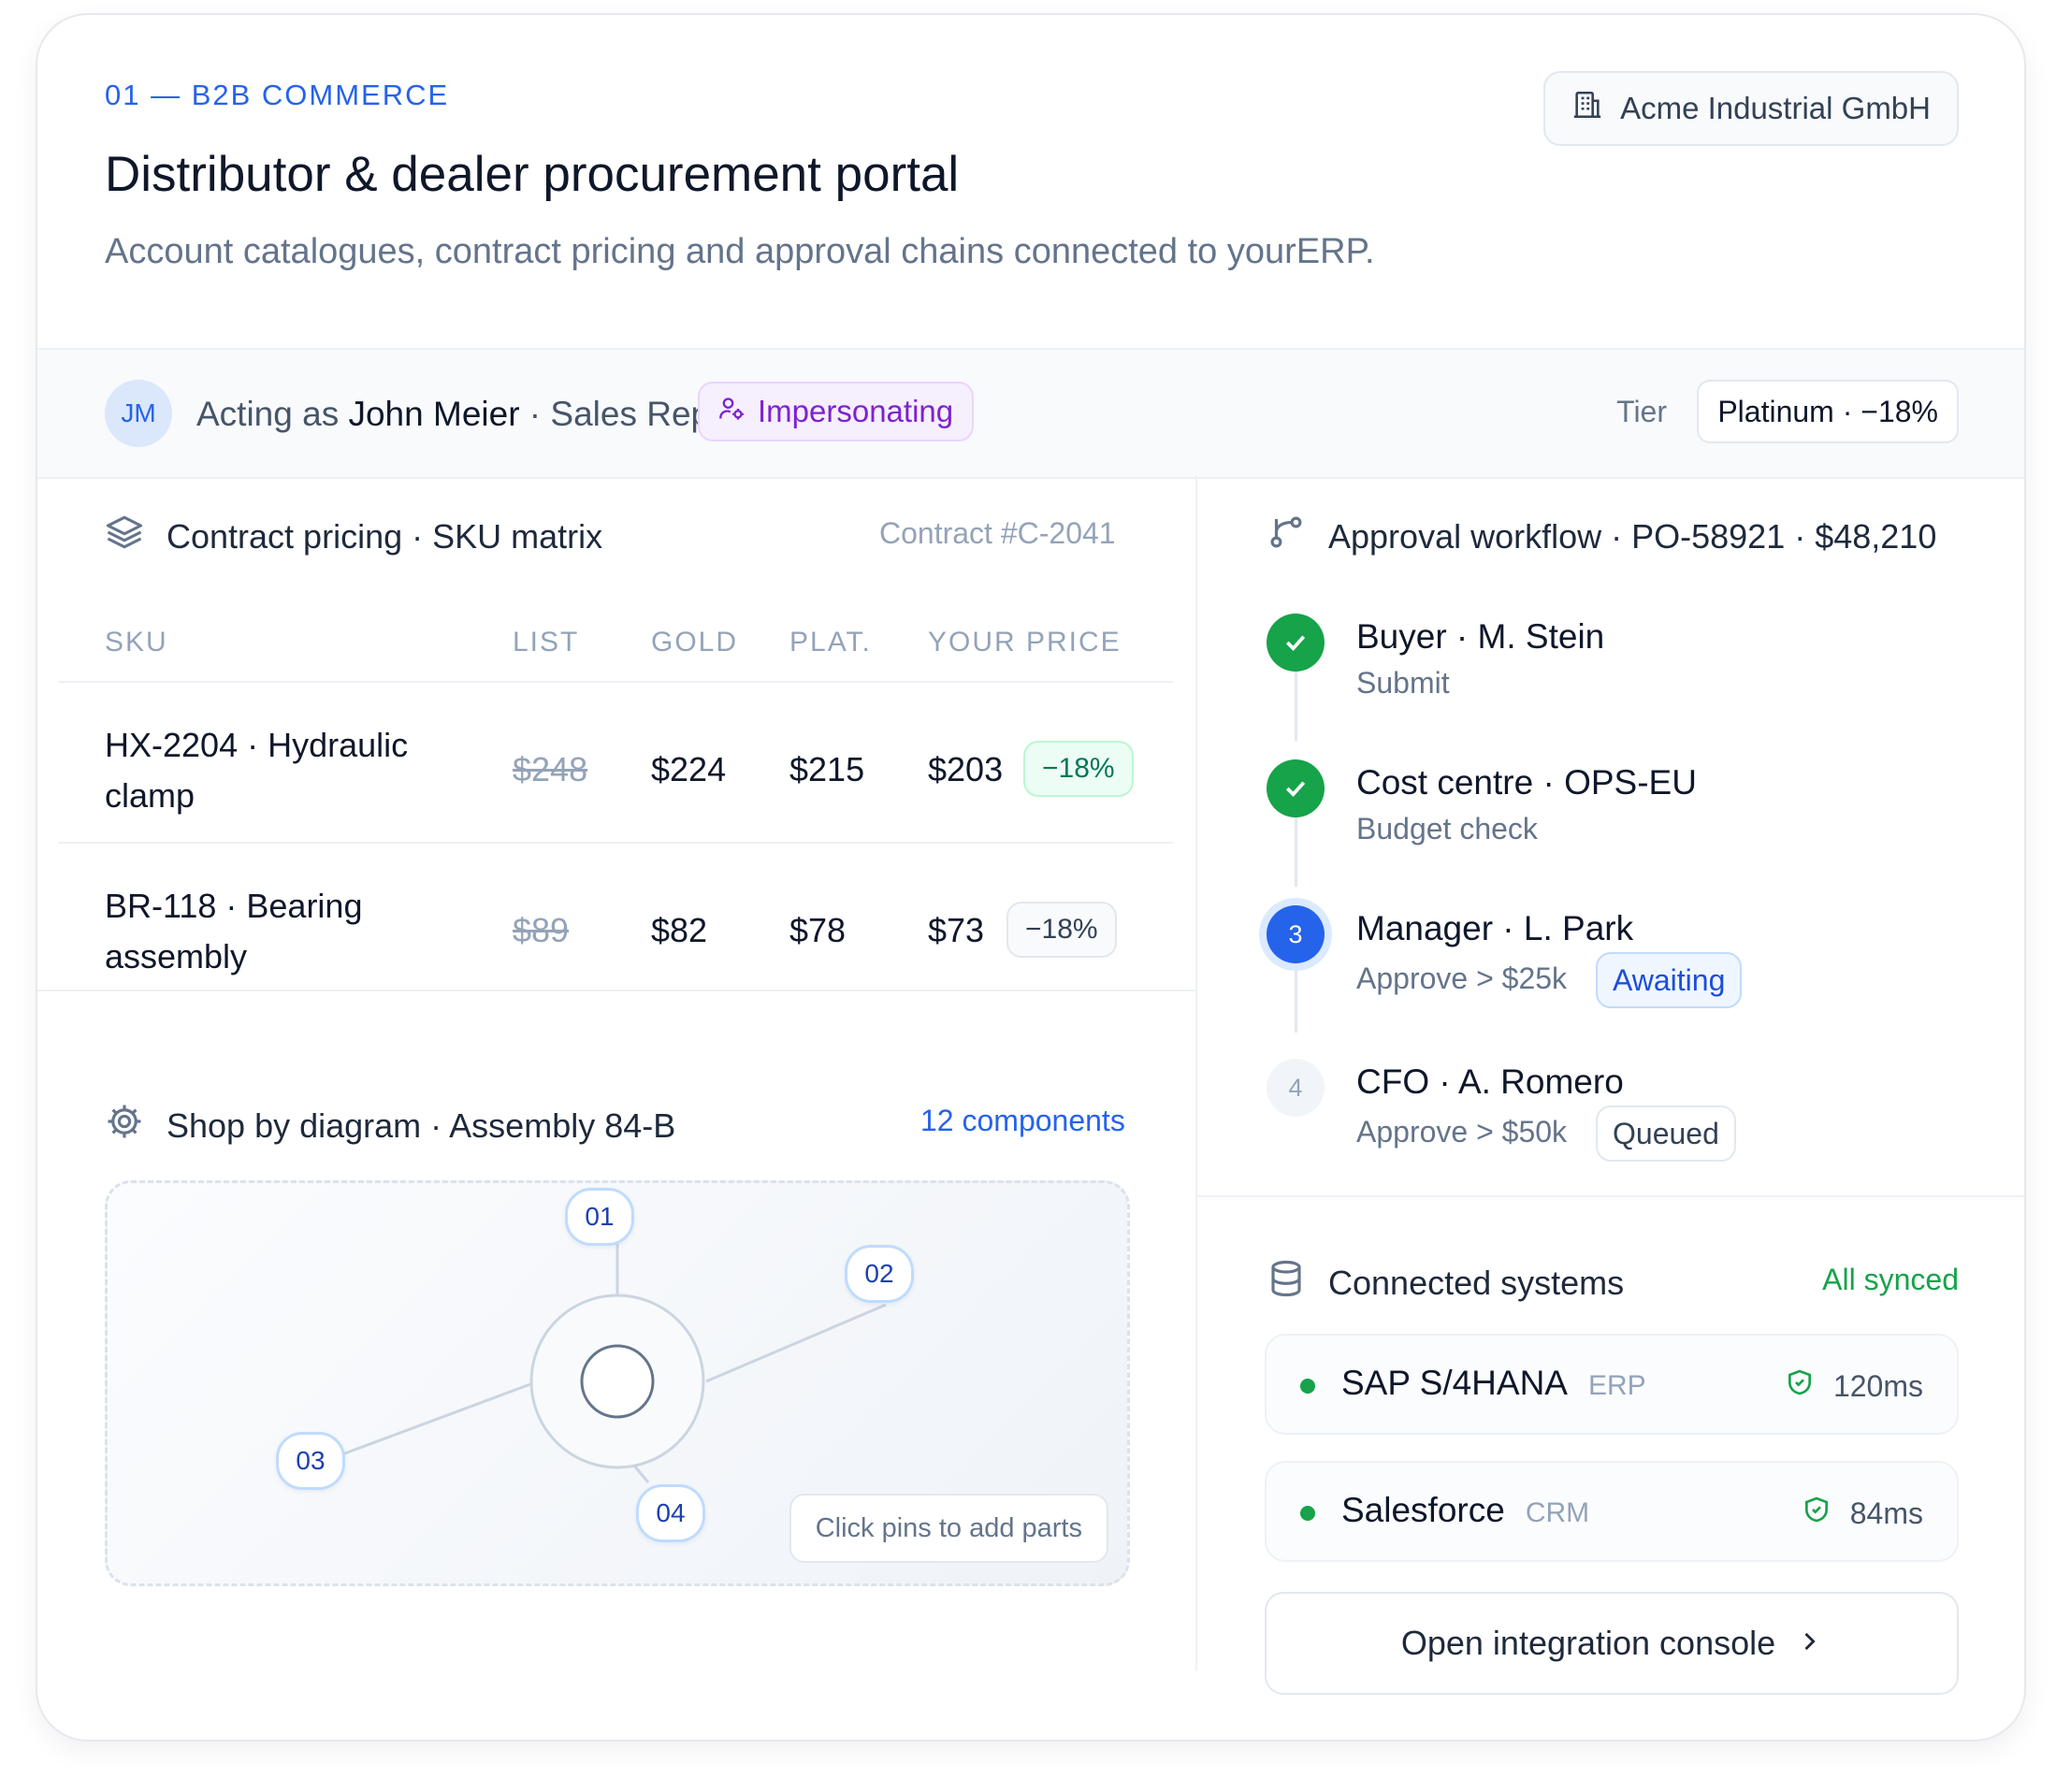  What do you see at coordinates (546, 642) in the screenshot?
I see `col-list: LIST` at bounding box center [546, 642].